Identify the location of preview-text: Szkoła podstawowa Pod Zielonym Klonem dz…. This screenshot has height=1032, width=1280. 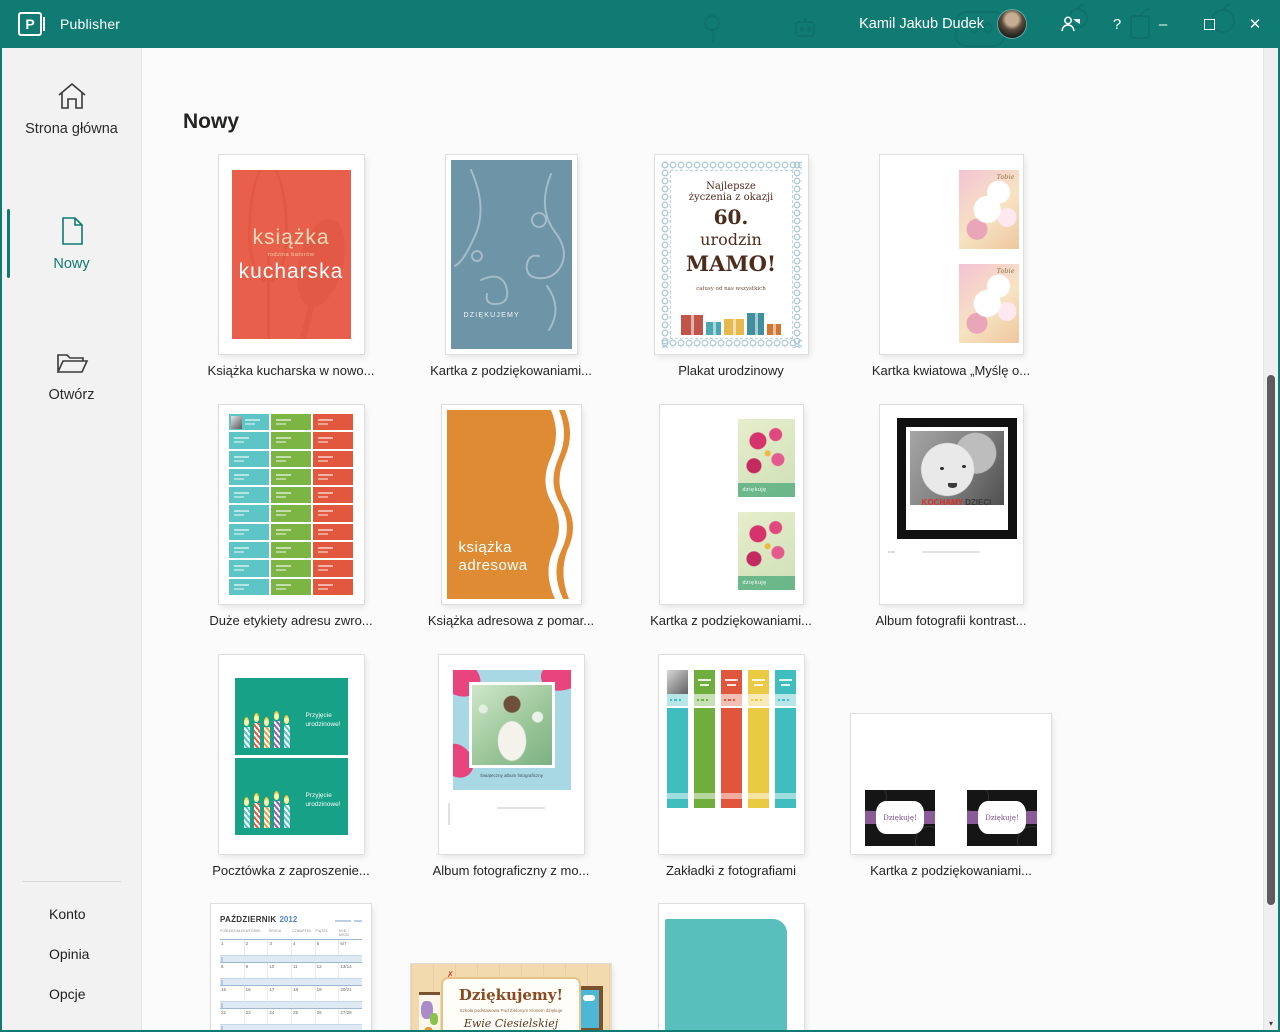
(511, 1010).